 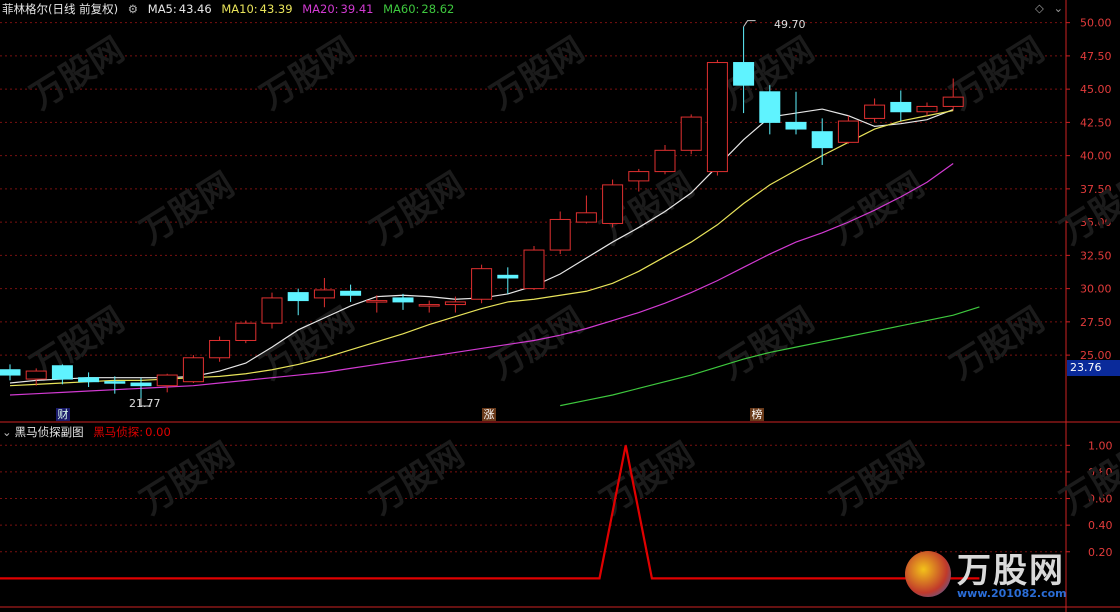 What do you see at coordinates (1096, 322) in the screenshot?
I see `price-tick-label: 27.50` at bounding box center [1096, 322].